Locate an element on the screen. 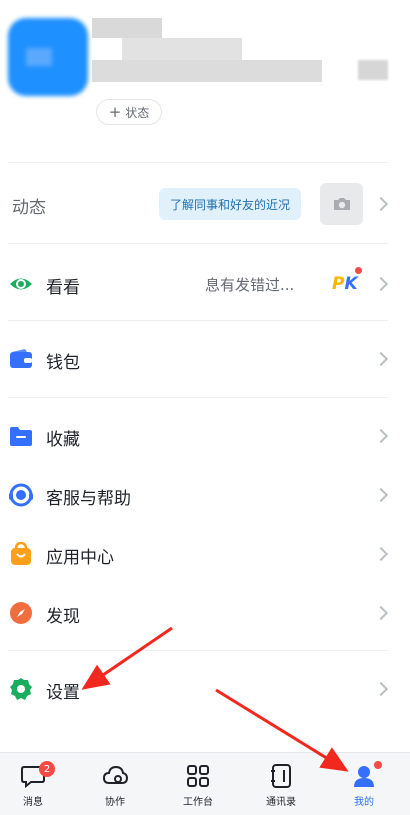 This screenshot has width=410, height=815. menu-item-wallet: 钱包 is located at coordinates (205, 359).